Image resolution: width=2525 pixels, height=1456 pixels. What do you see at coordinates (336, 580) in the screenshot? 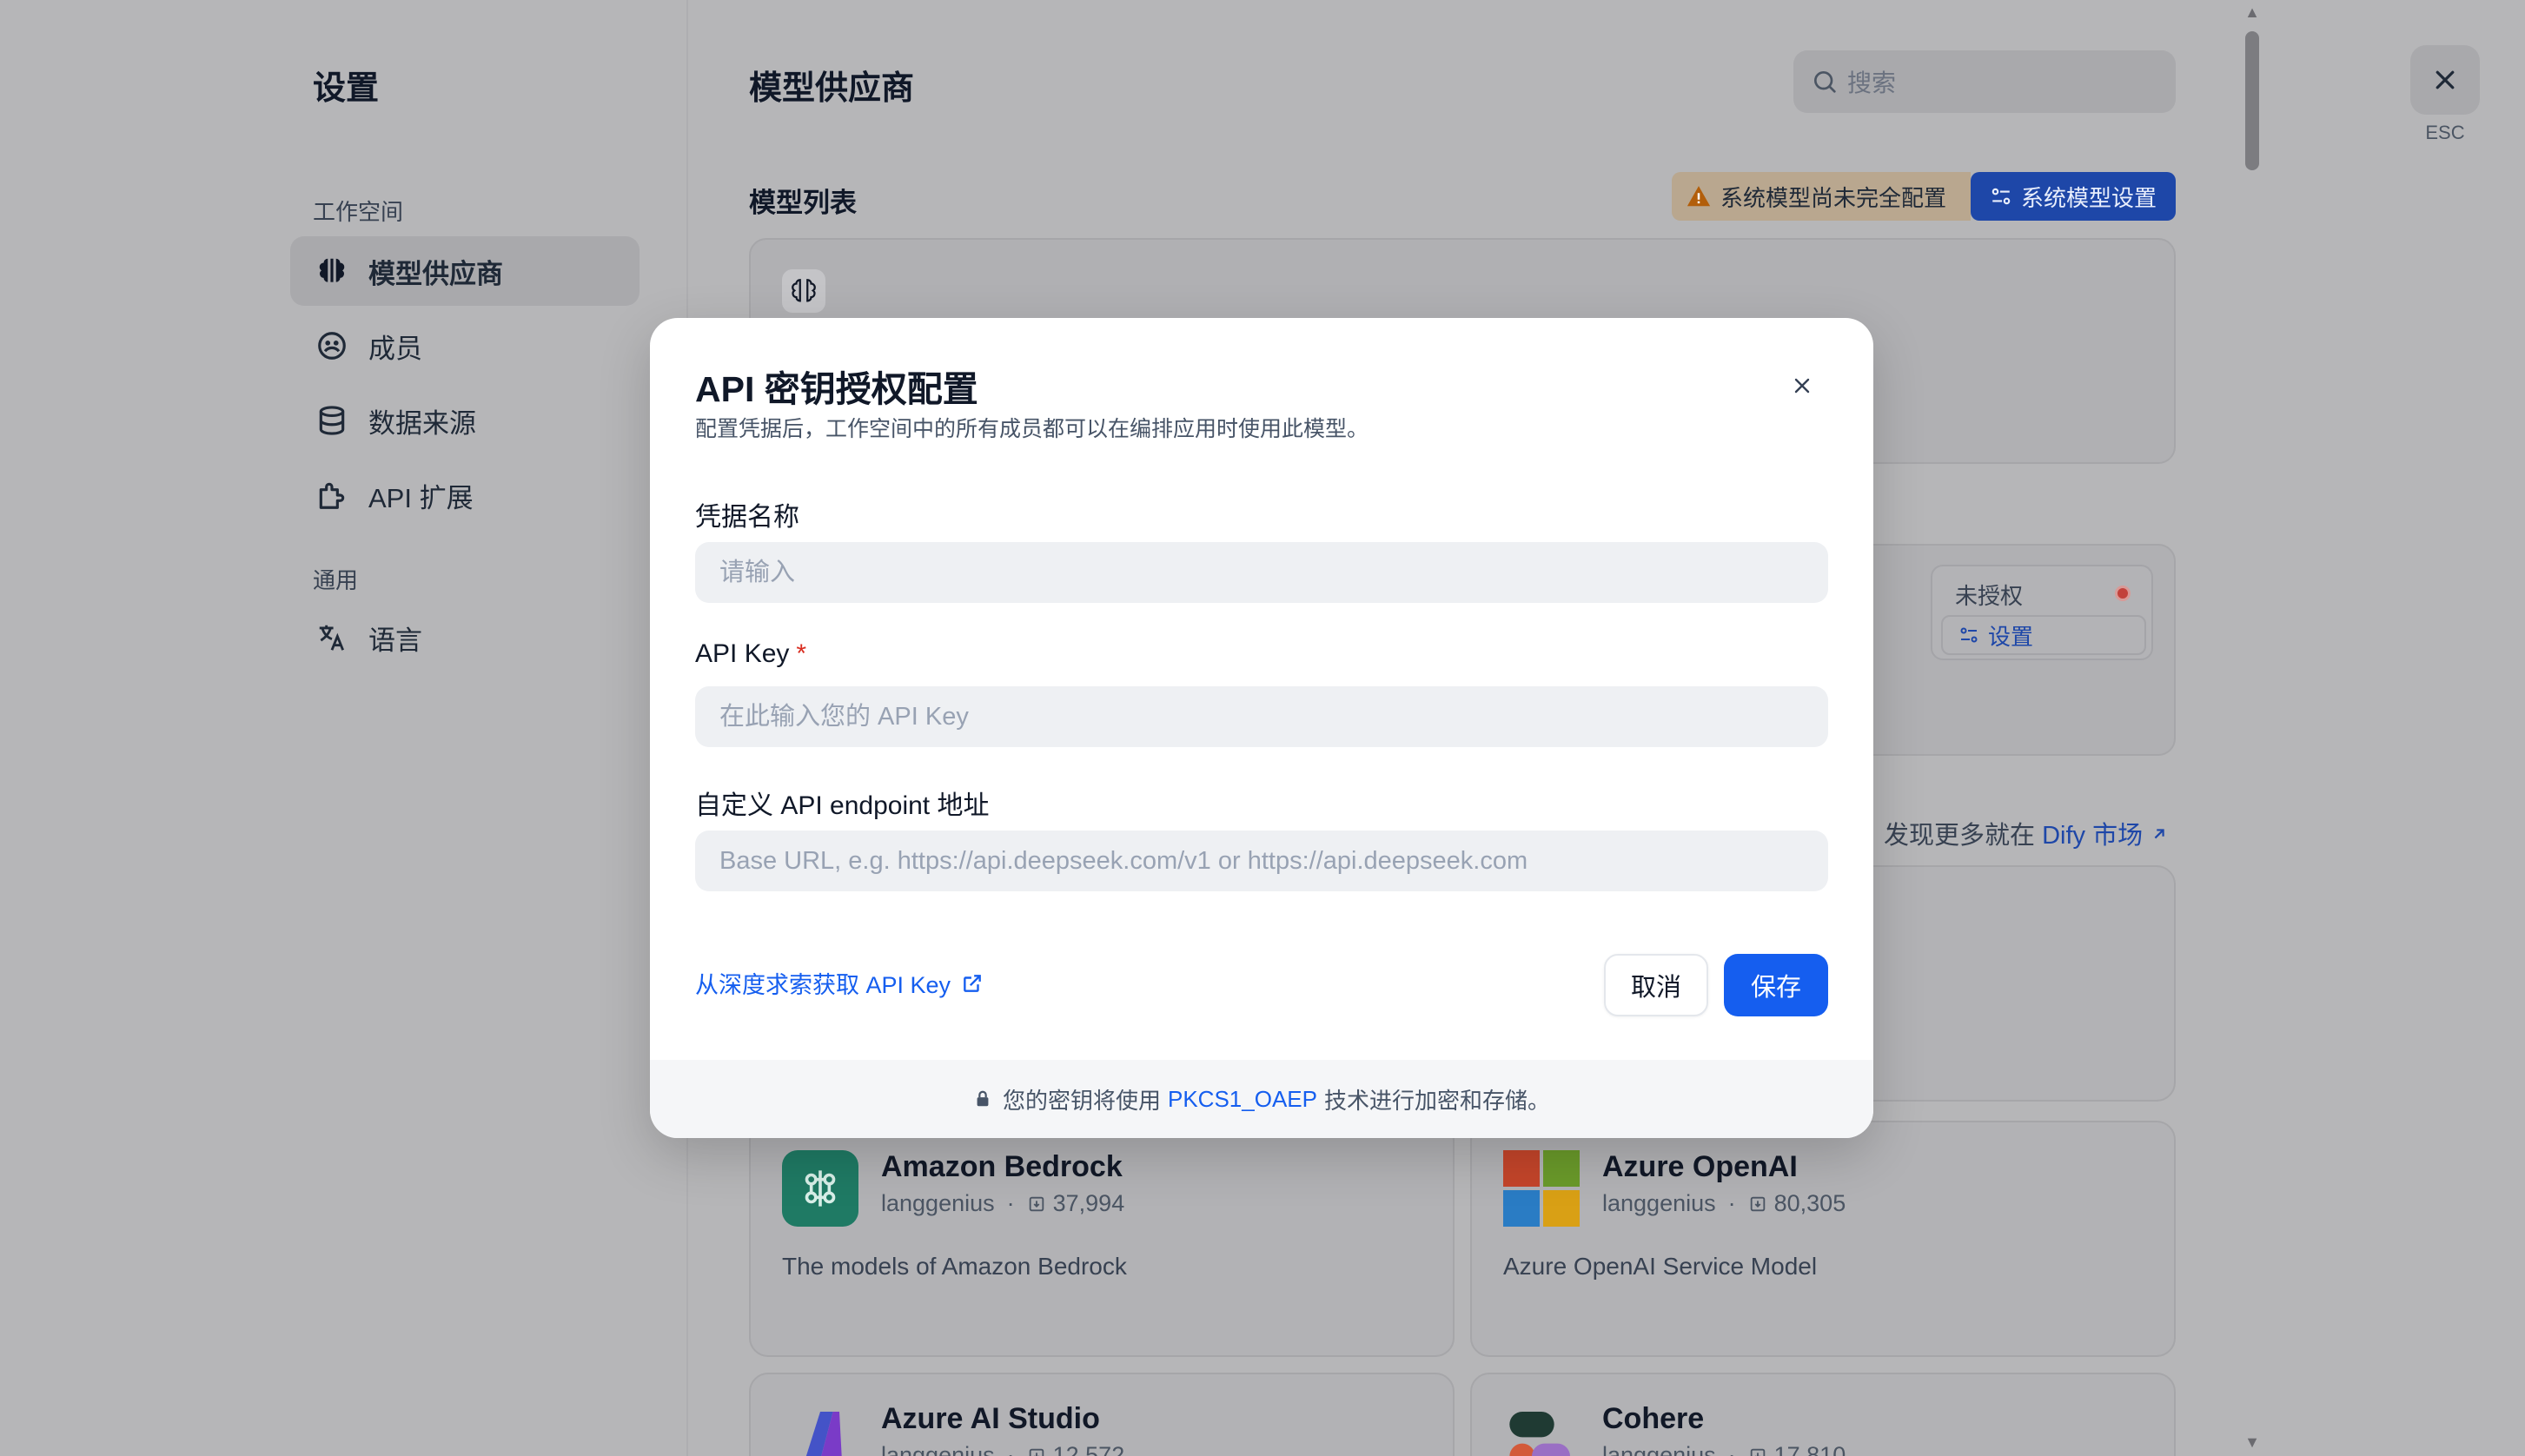
I see `group-label-general: 通用` at bounding box center [336, 580].